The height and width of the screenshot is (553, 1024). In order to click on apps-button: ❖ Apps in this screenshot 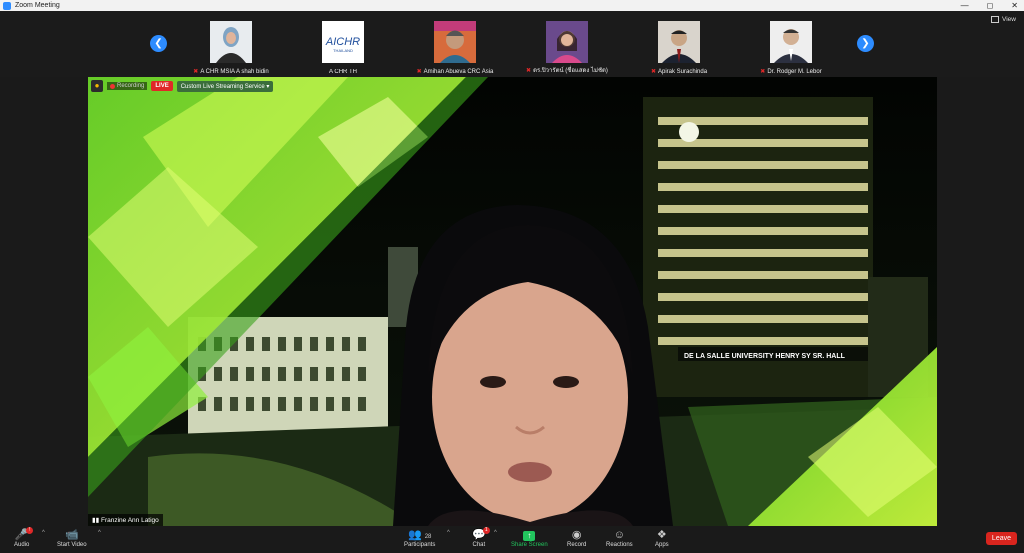, I will do `click(662, 538)`.